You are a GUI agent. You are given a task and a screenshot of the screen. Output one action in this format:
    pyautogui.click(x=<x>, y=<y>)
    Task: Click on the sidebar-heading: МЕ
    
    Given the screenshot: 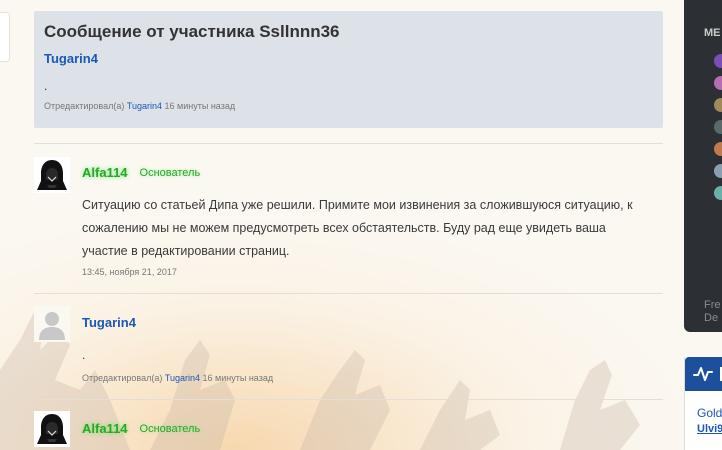 What is the action you would take?
    pyautogui.click(x=712, y=33)
    